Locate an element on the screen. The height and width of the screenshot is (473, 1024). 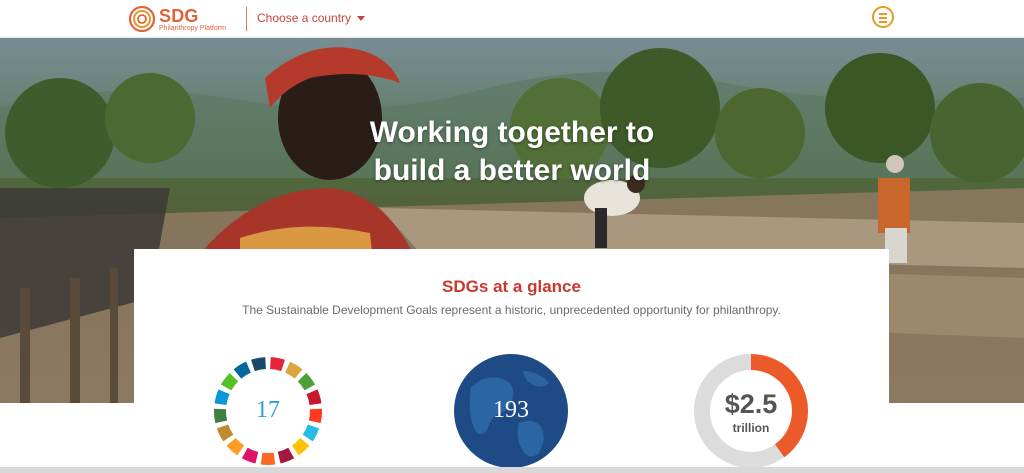
country-select-dropdown: Choose a country is located at coordinates (311, 18).